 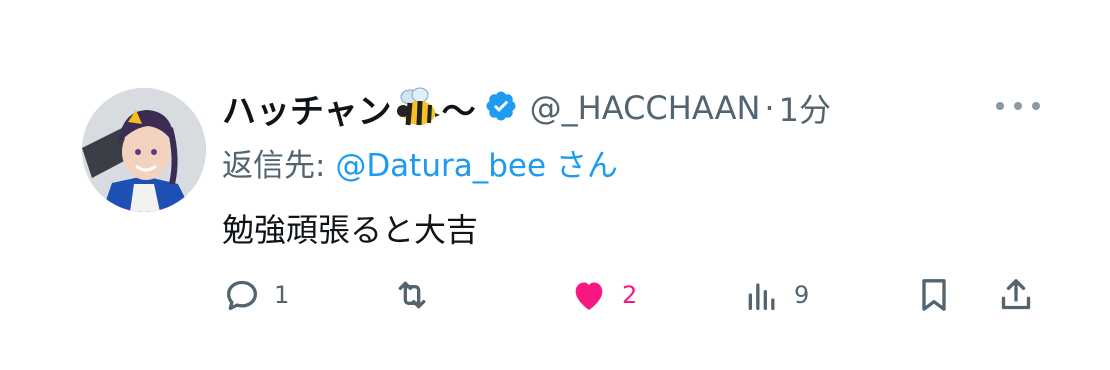 I want to click on like-button: 2, so click(x=602, y=295).